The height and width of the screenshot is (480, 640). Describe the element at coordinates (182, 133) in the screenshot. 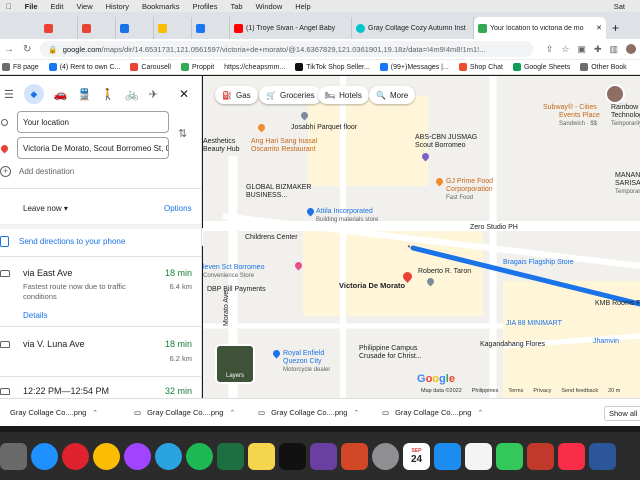

I see `swap-icon: ⇅` at that location.